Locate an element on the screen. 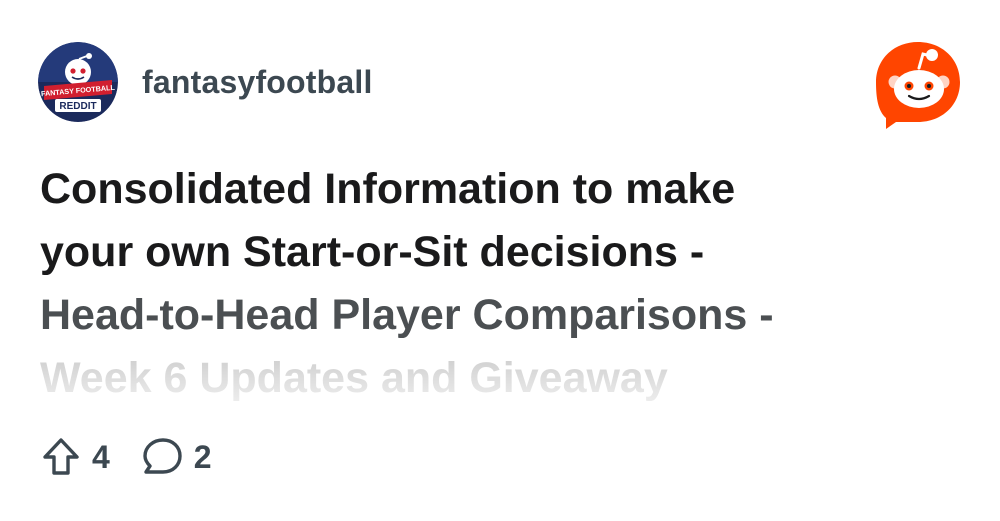 The image size is (1000, 521). post-header: FANTASY FOOTBALL REDDIT fantasyfootball is located at coordinates (205, 82).